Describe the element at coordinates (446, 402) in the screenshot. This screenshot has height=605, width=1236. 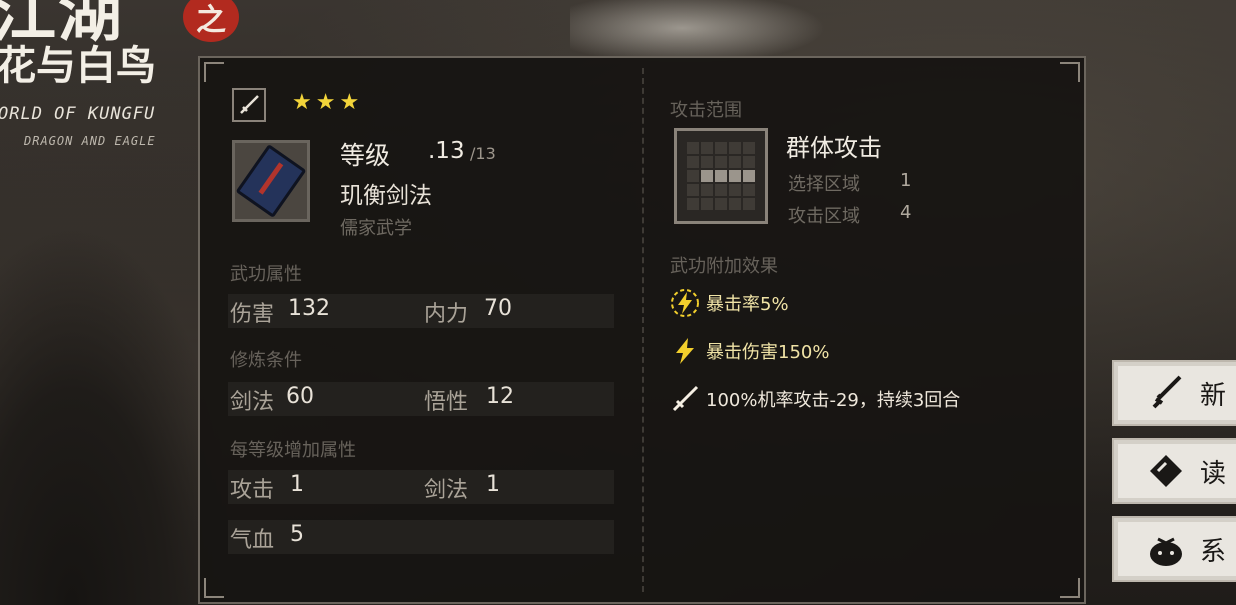
I see `wuxing-req-label: 悟性` at that location.